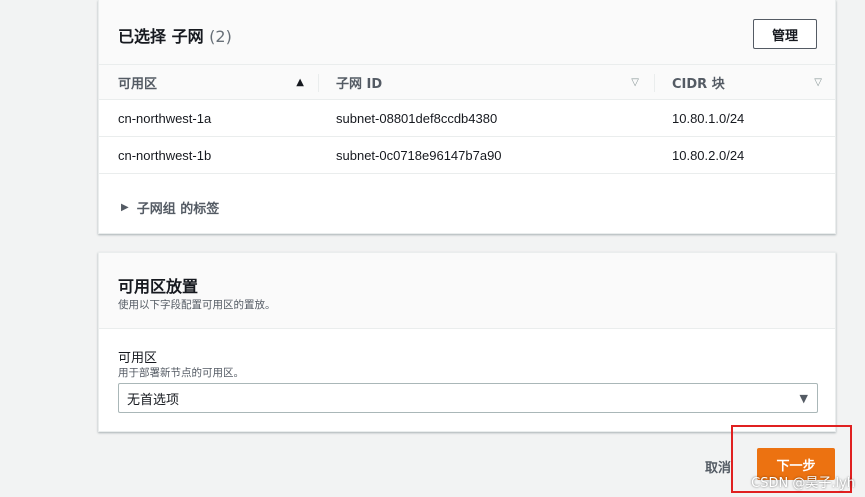  What do you see at coordinates (181, 373) in the screenshot?
I see `az-field-description: 用于部署新节点的可用区。` at bounding box center [181, 373].